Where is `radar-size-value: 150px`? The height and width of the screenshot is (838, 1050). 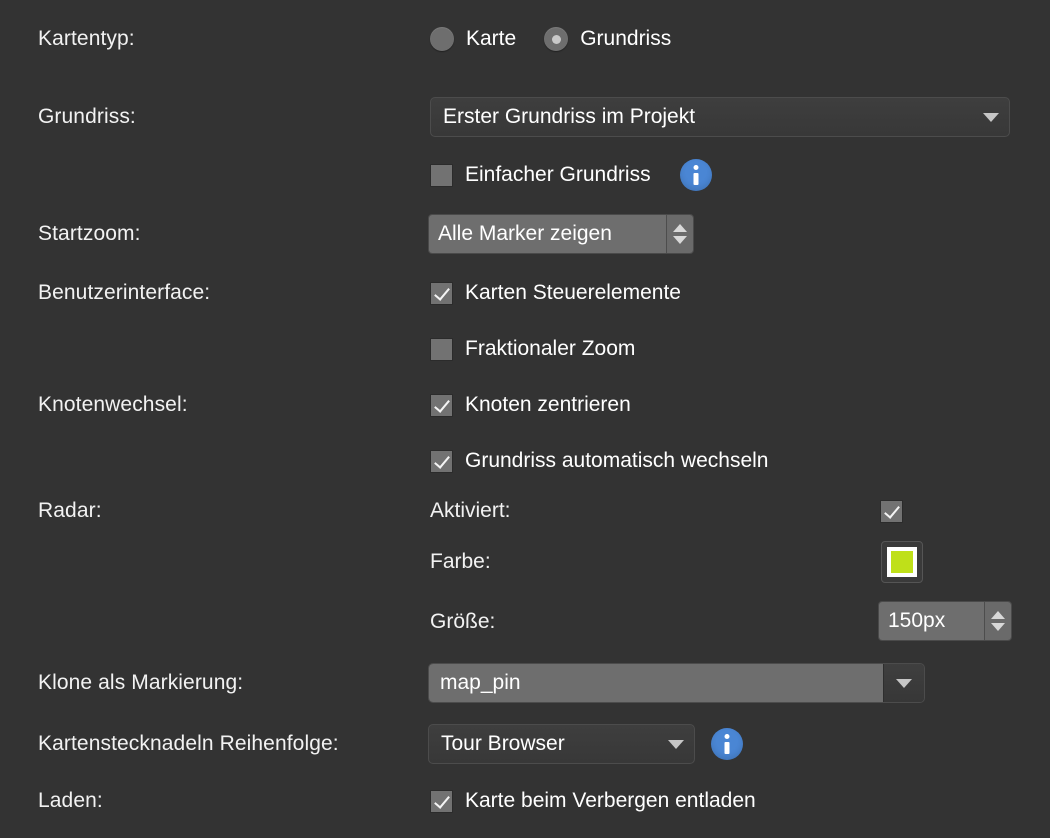 radar-size-value: 150px is located at coordinates (931, 621).